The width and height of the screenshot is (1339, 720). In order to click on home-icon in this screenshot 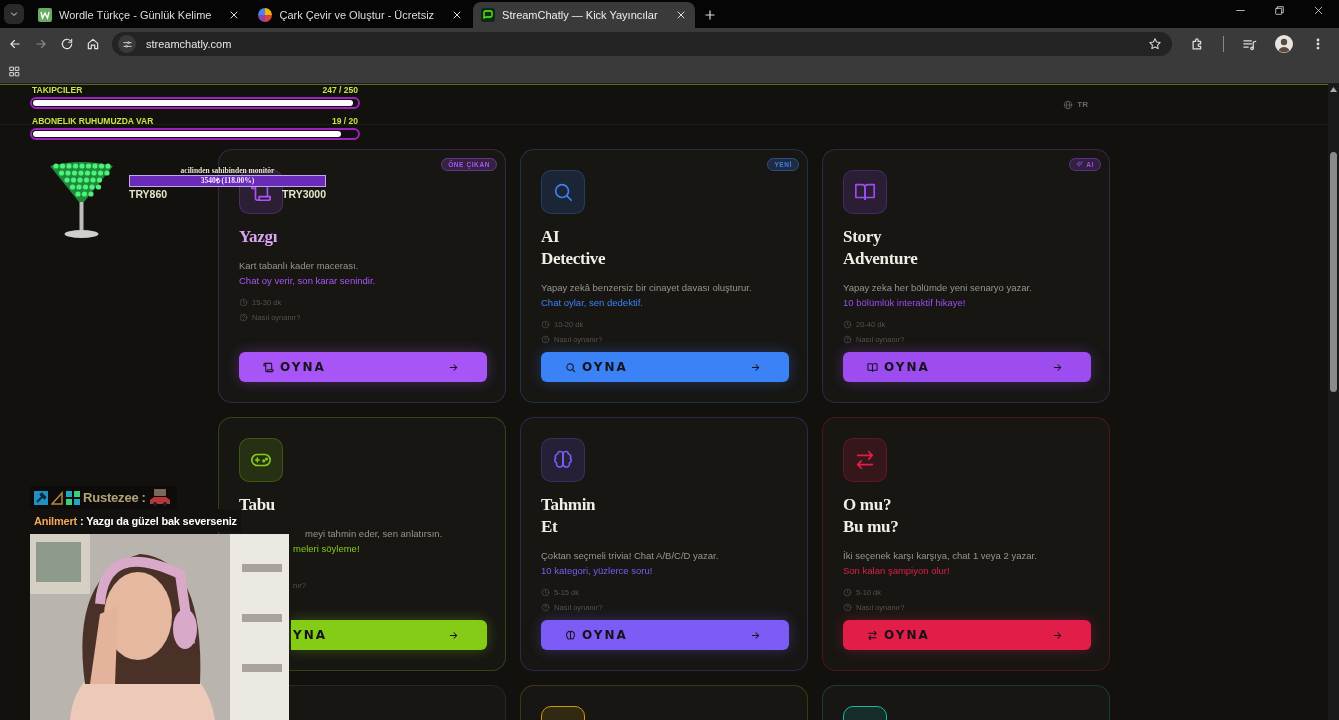, I will do `click(93, 44)`.